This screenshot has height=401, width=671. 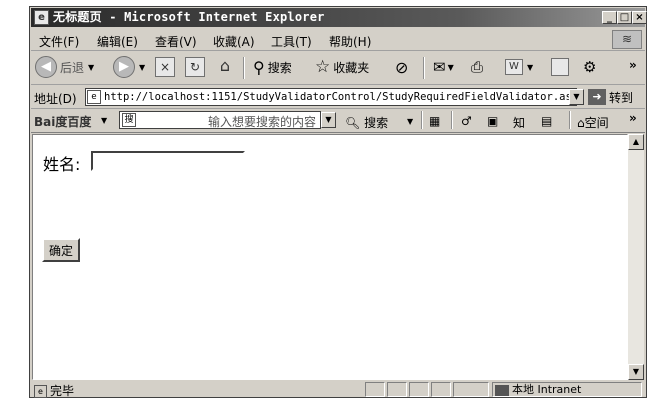 I want to click on messenger-button: ⚙, so click(x=589, y=67).